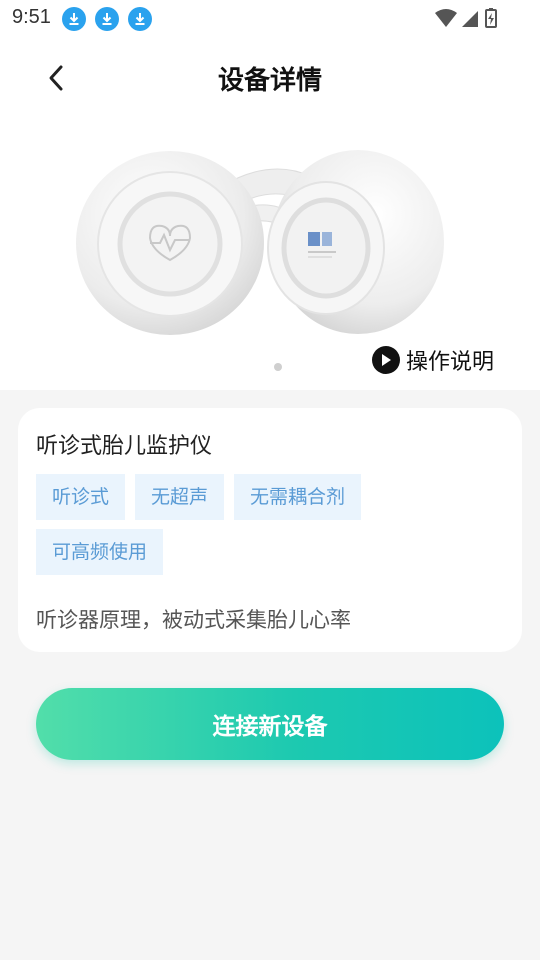 The image size is (540, 960). Describe the element at coordinates (81, 497) in the screenshot. I see `feature-tag: 听诊式` at that location.